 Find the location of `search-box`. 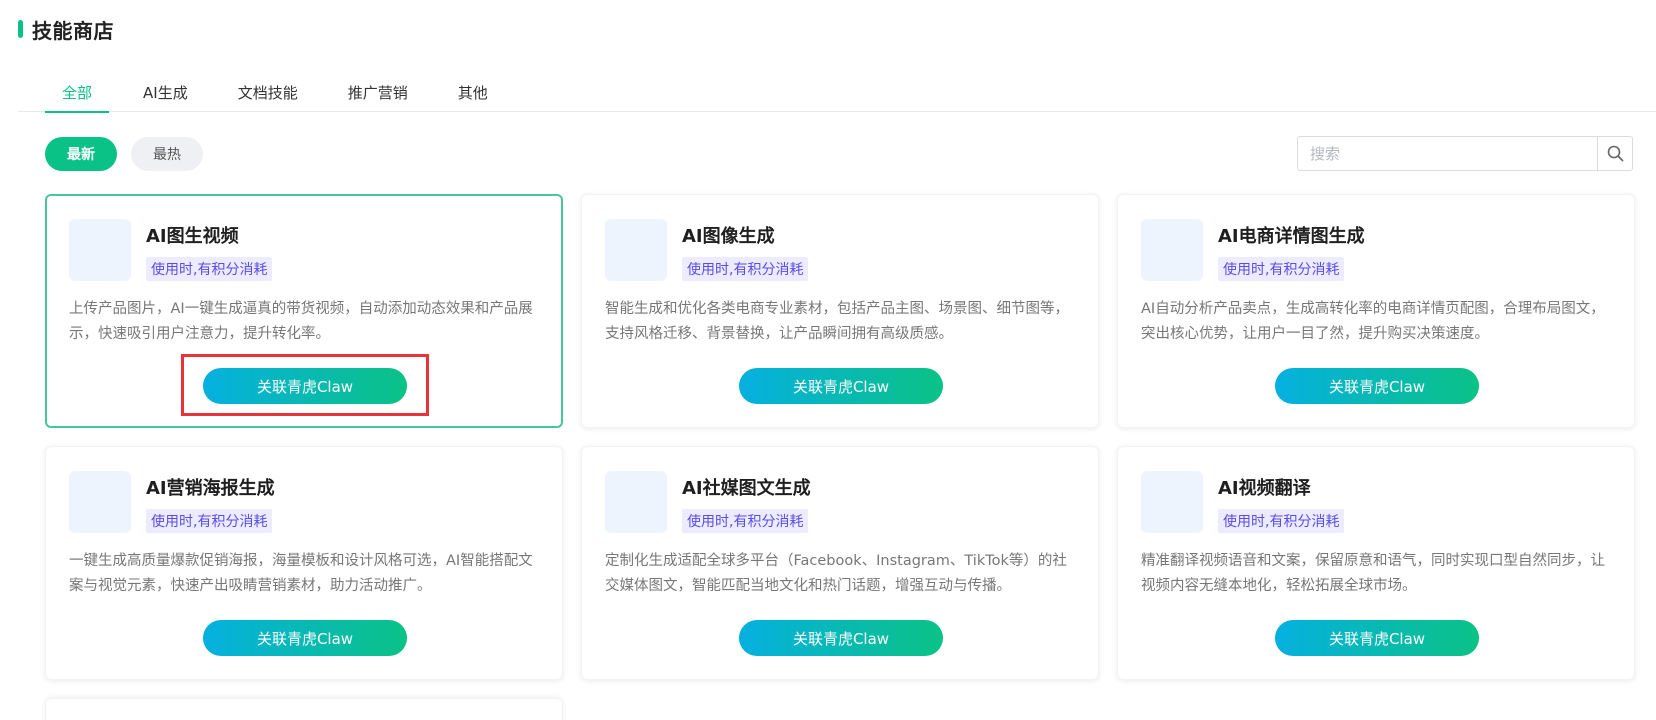

search-box is located at coordinates (1465, 153).